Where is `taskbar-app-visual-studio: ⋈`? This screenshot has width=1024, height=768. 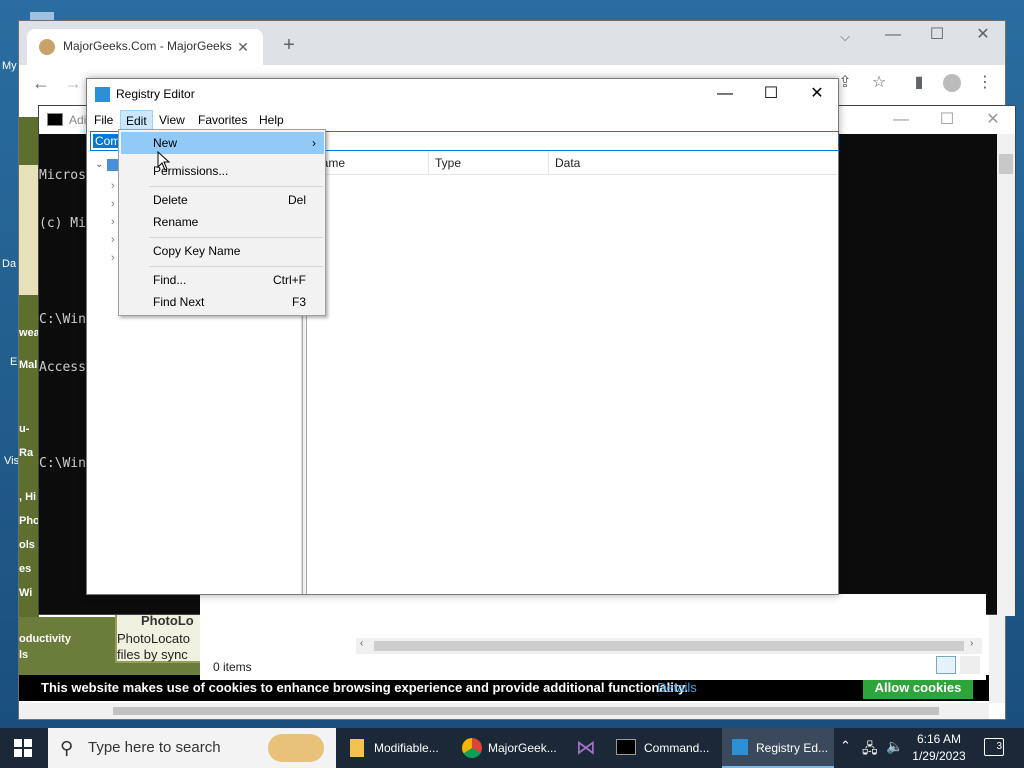 taskbar-app-visual-studio: ⋈ is located at coordinates (588, 748).